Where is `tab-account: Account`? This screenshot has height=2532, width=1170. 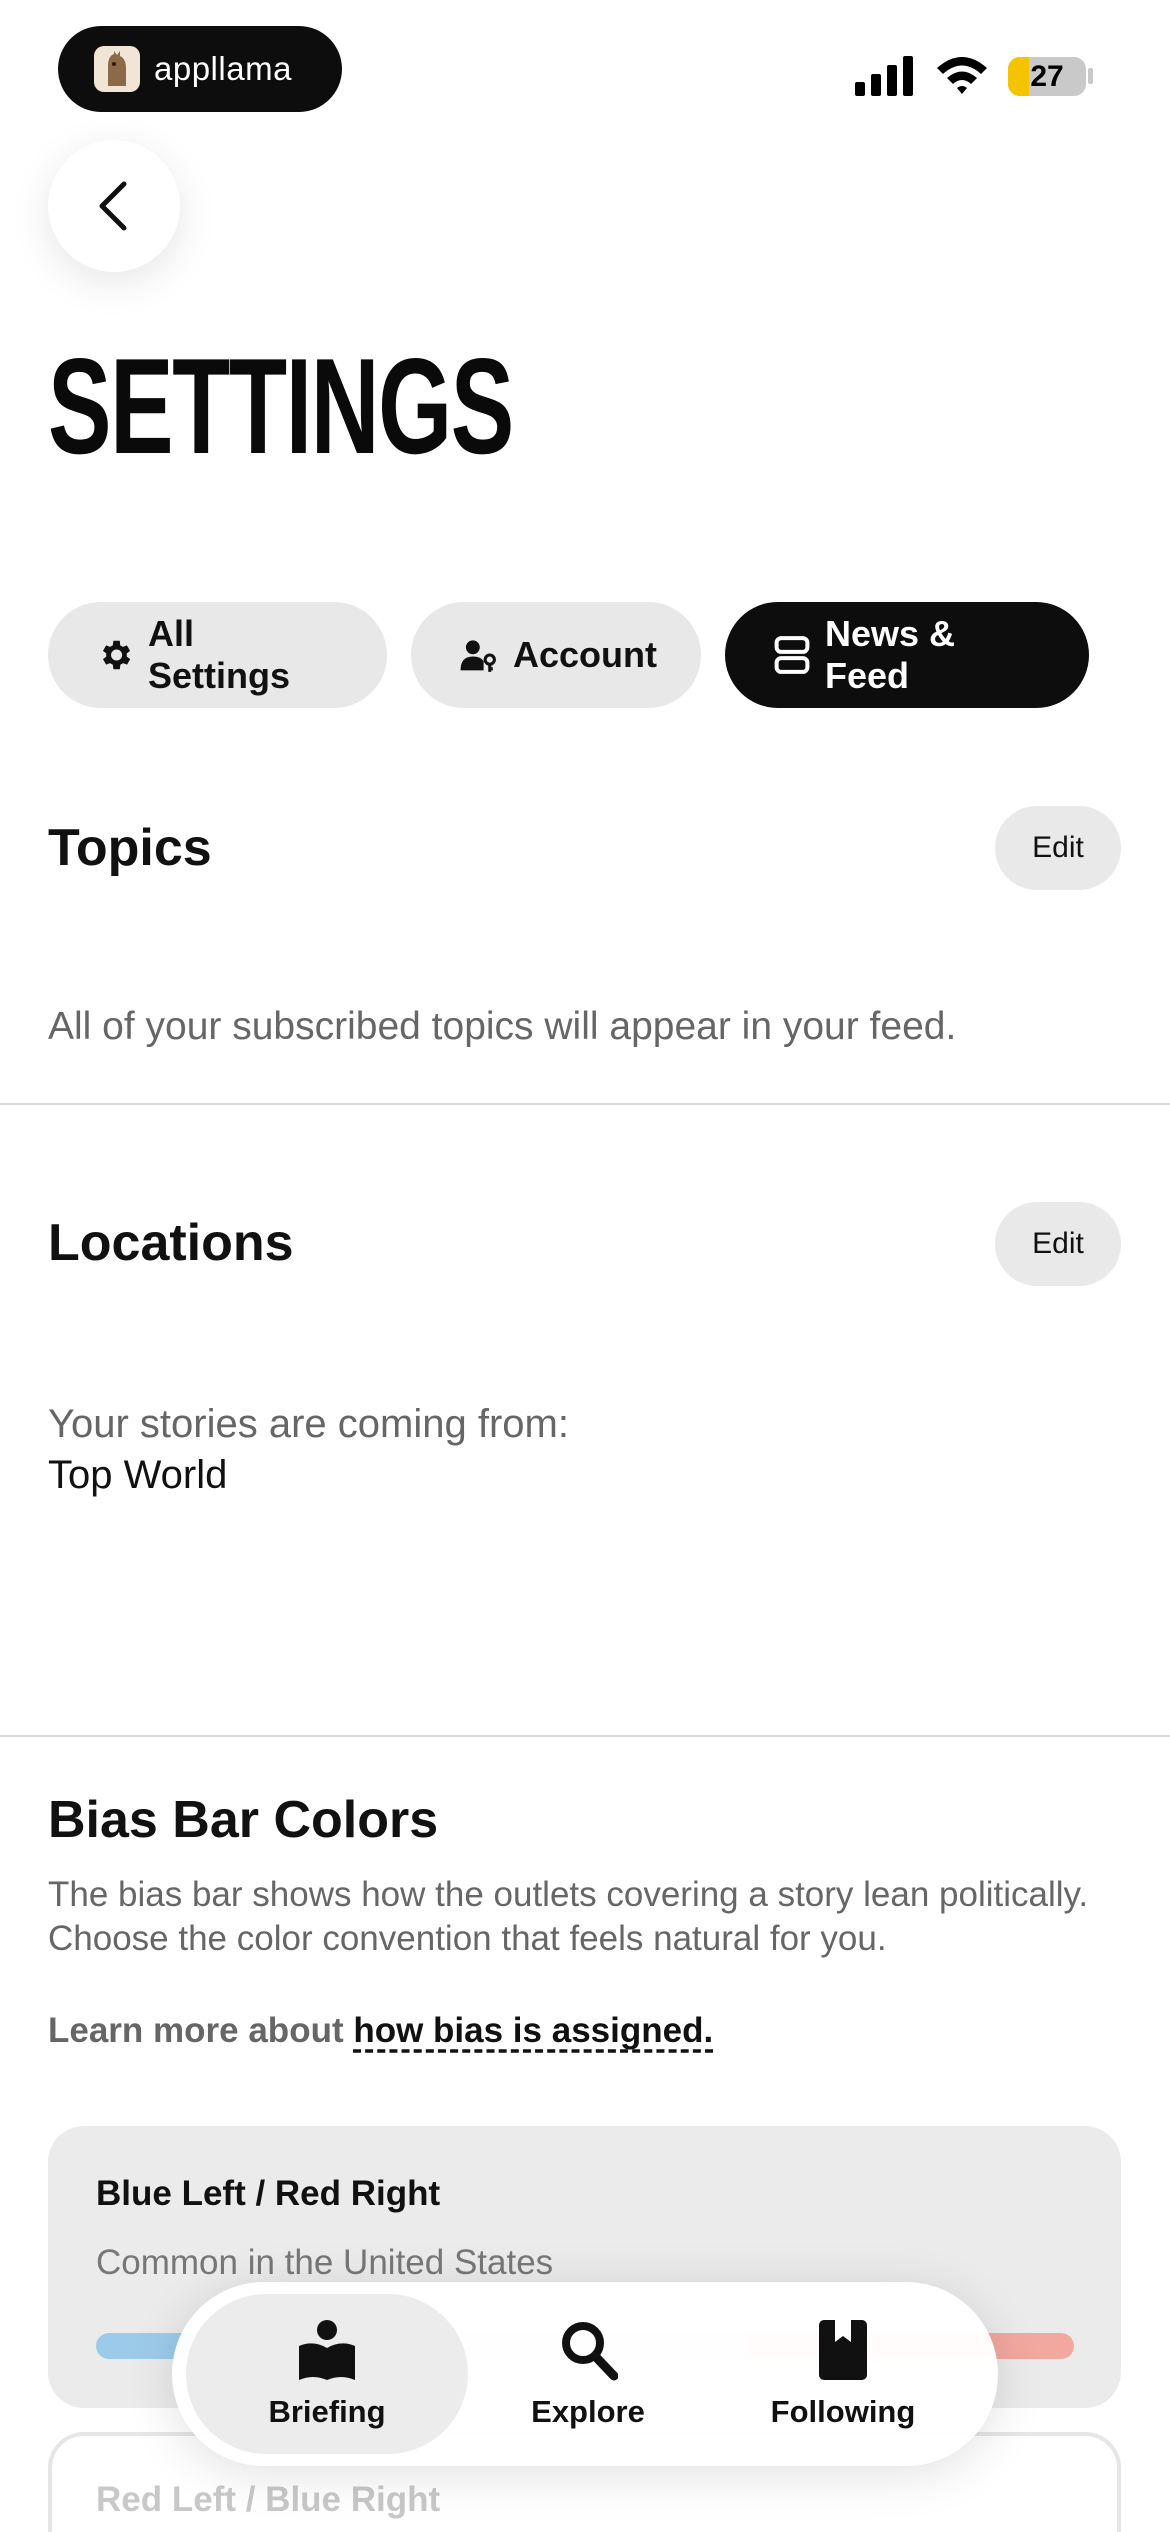 tab-account: Account is located at coordinates (556, 655).